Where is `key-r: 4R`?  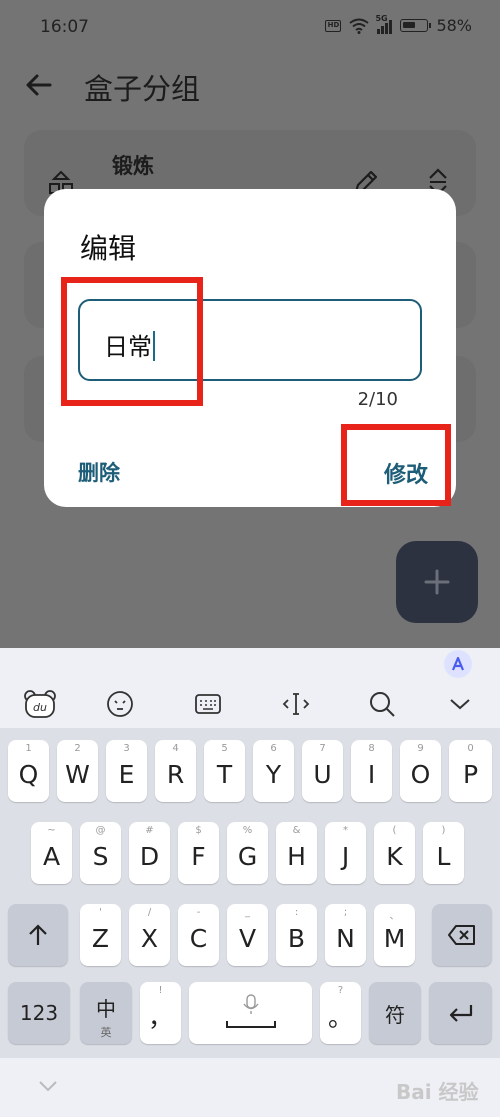 key-r: 4R is located at coordinates (175, 771).